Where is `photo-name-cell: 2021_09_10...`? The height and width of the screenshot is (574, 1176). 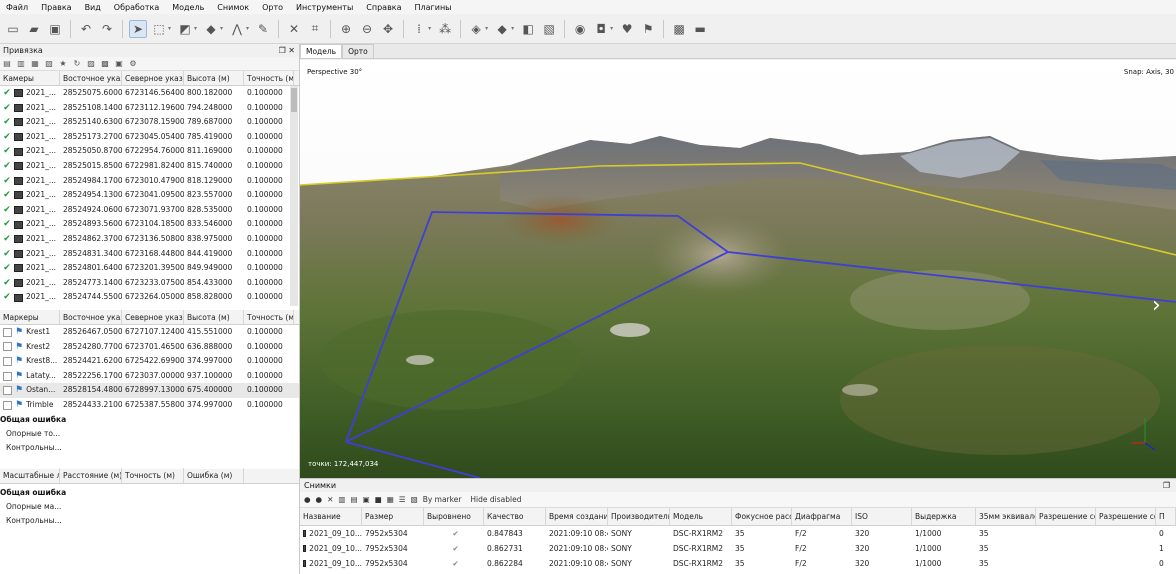
photo-name-cell: 2021_09_10... is located at coordinates (331, 563).